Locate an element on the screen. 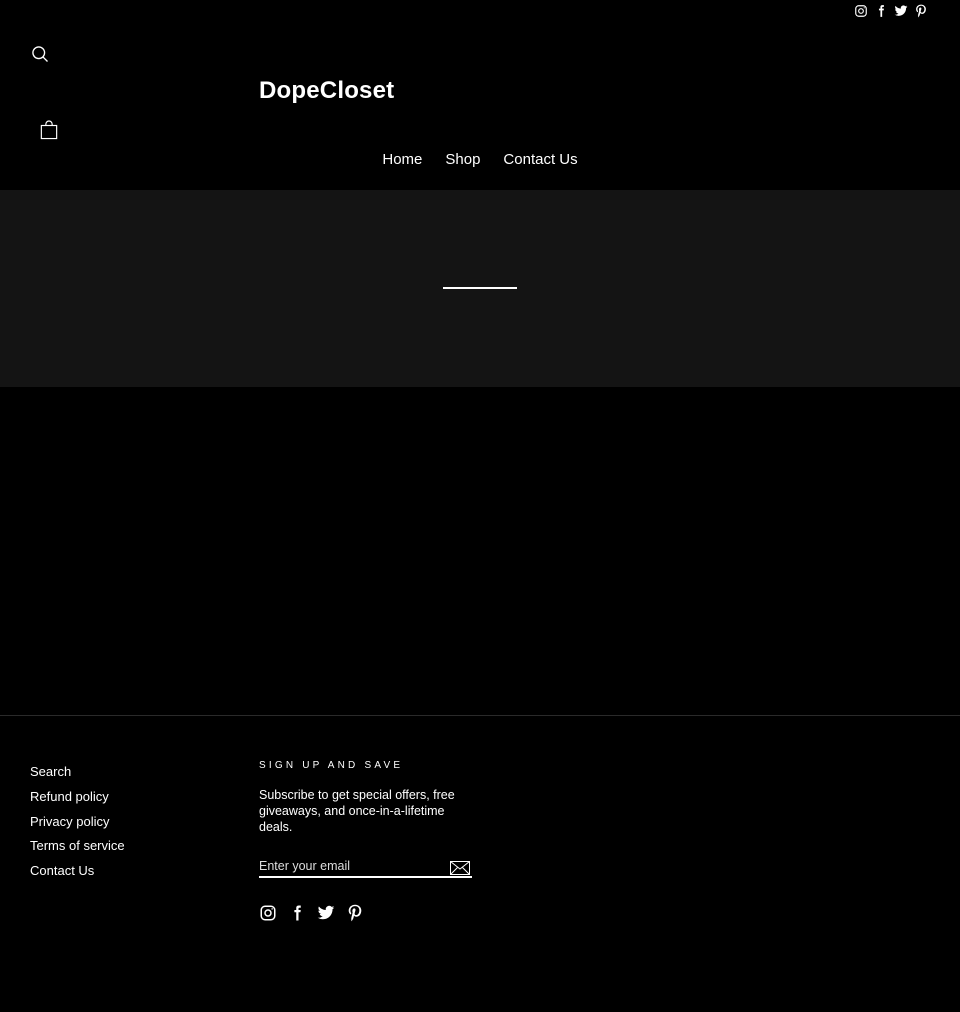  list-item: Terms of service is located at coordinates (77, 849).